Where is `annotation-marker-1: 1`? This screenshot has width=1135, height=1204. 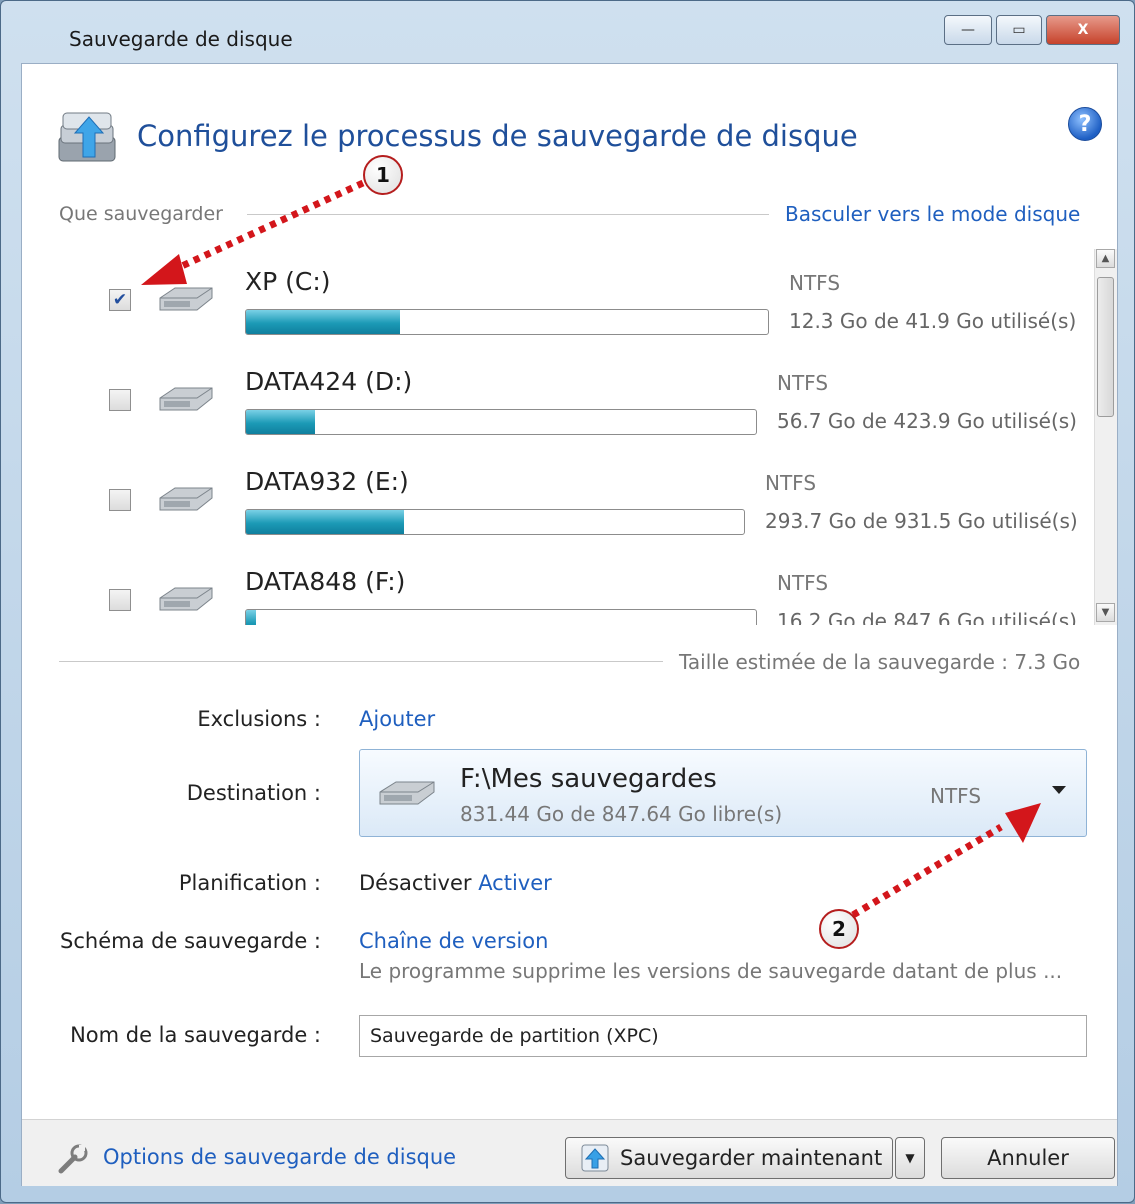 annotation-marker-1: 1 is located at coordinates (383, 175).